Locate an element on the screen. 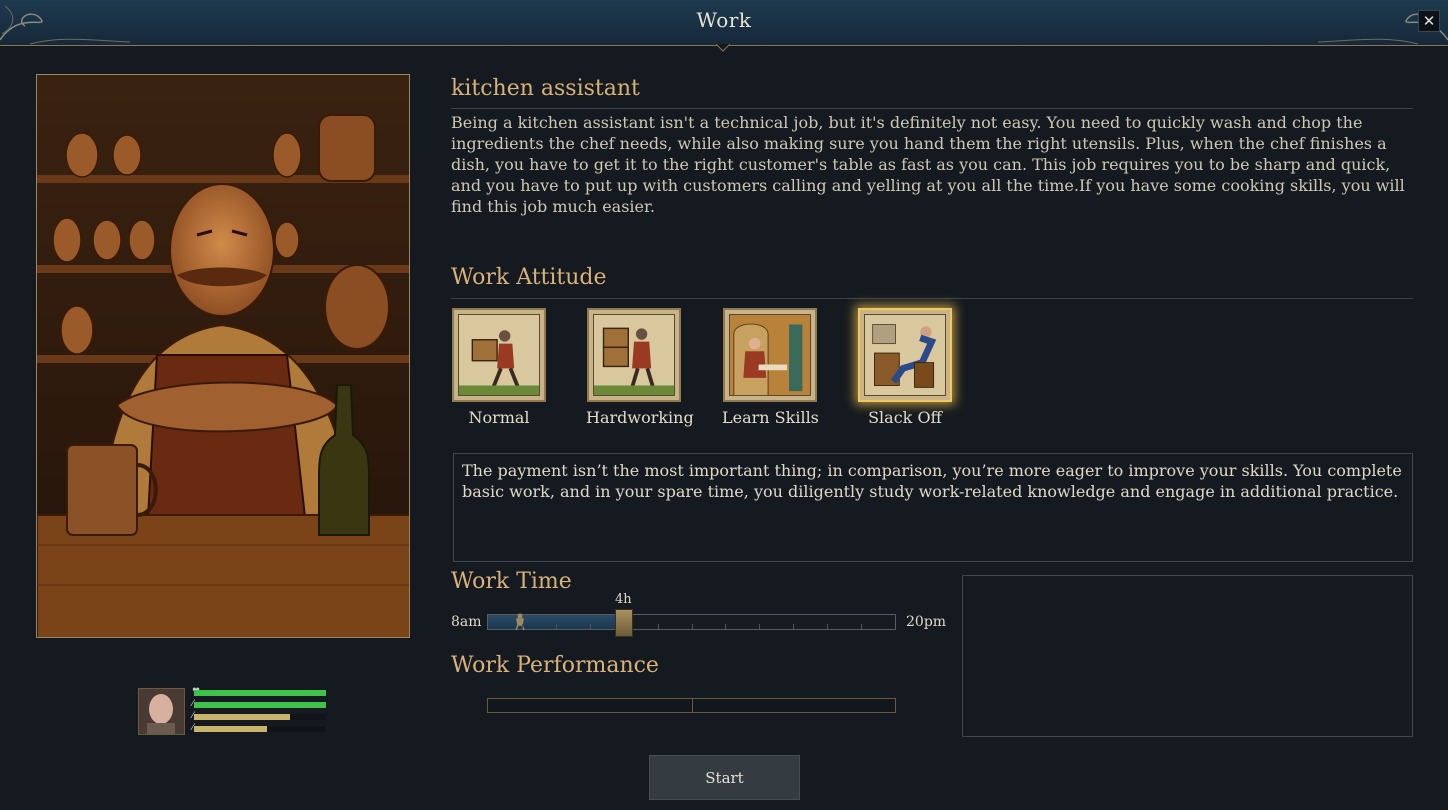 Image resolution: width=1448 pixels, height=810 pixels. work-result-panel is located at coordinates (1187, 656).